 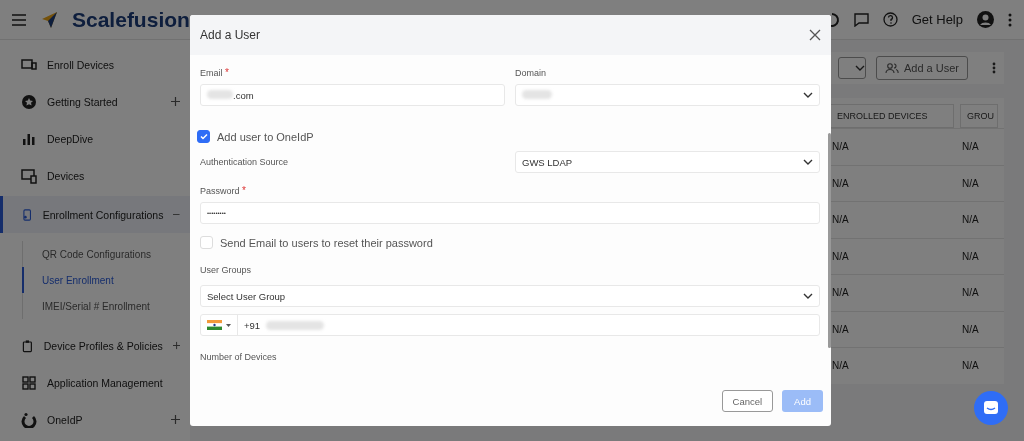 What do you see at coordinates (352, 95) in the screenshot?
I see `email-field: .com` at bounding box center [352, 95].